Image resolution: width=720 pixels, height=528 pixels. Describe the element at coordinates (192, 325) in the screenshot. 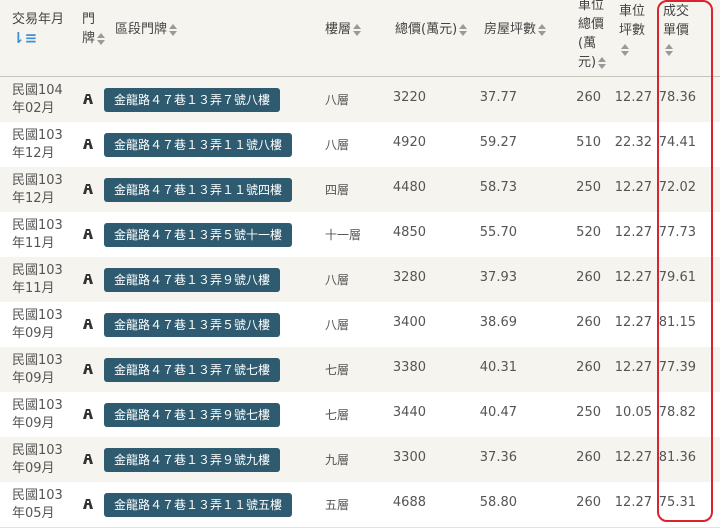

I see `address-badge: 金龍路４７巷１３弄５號八樓` at that location.